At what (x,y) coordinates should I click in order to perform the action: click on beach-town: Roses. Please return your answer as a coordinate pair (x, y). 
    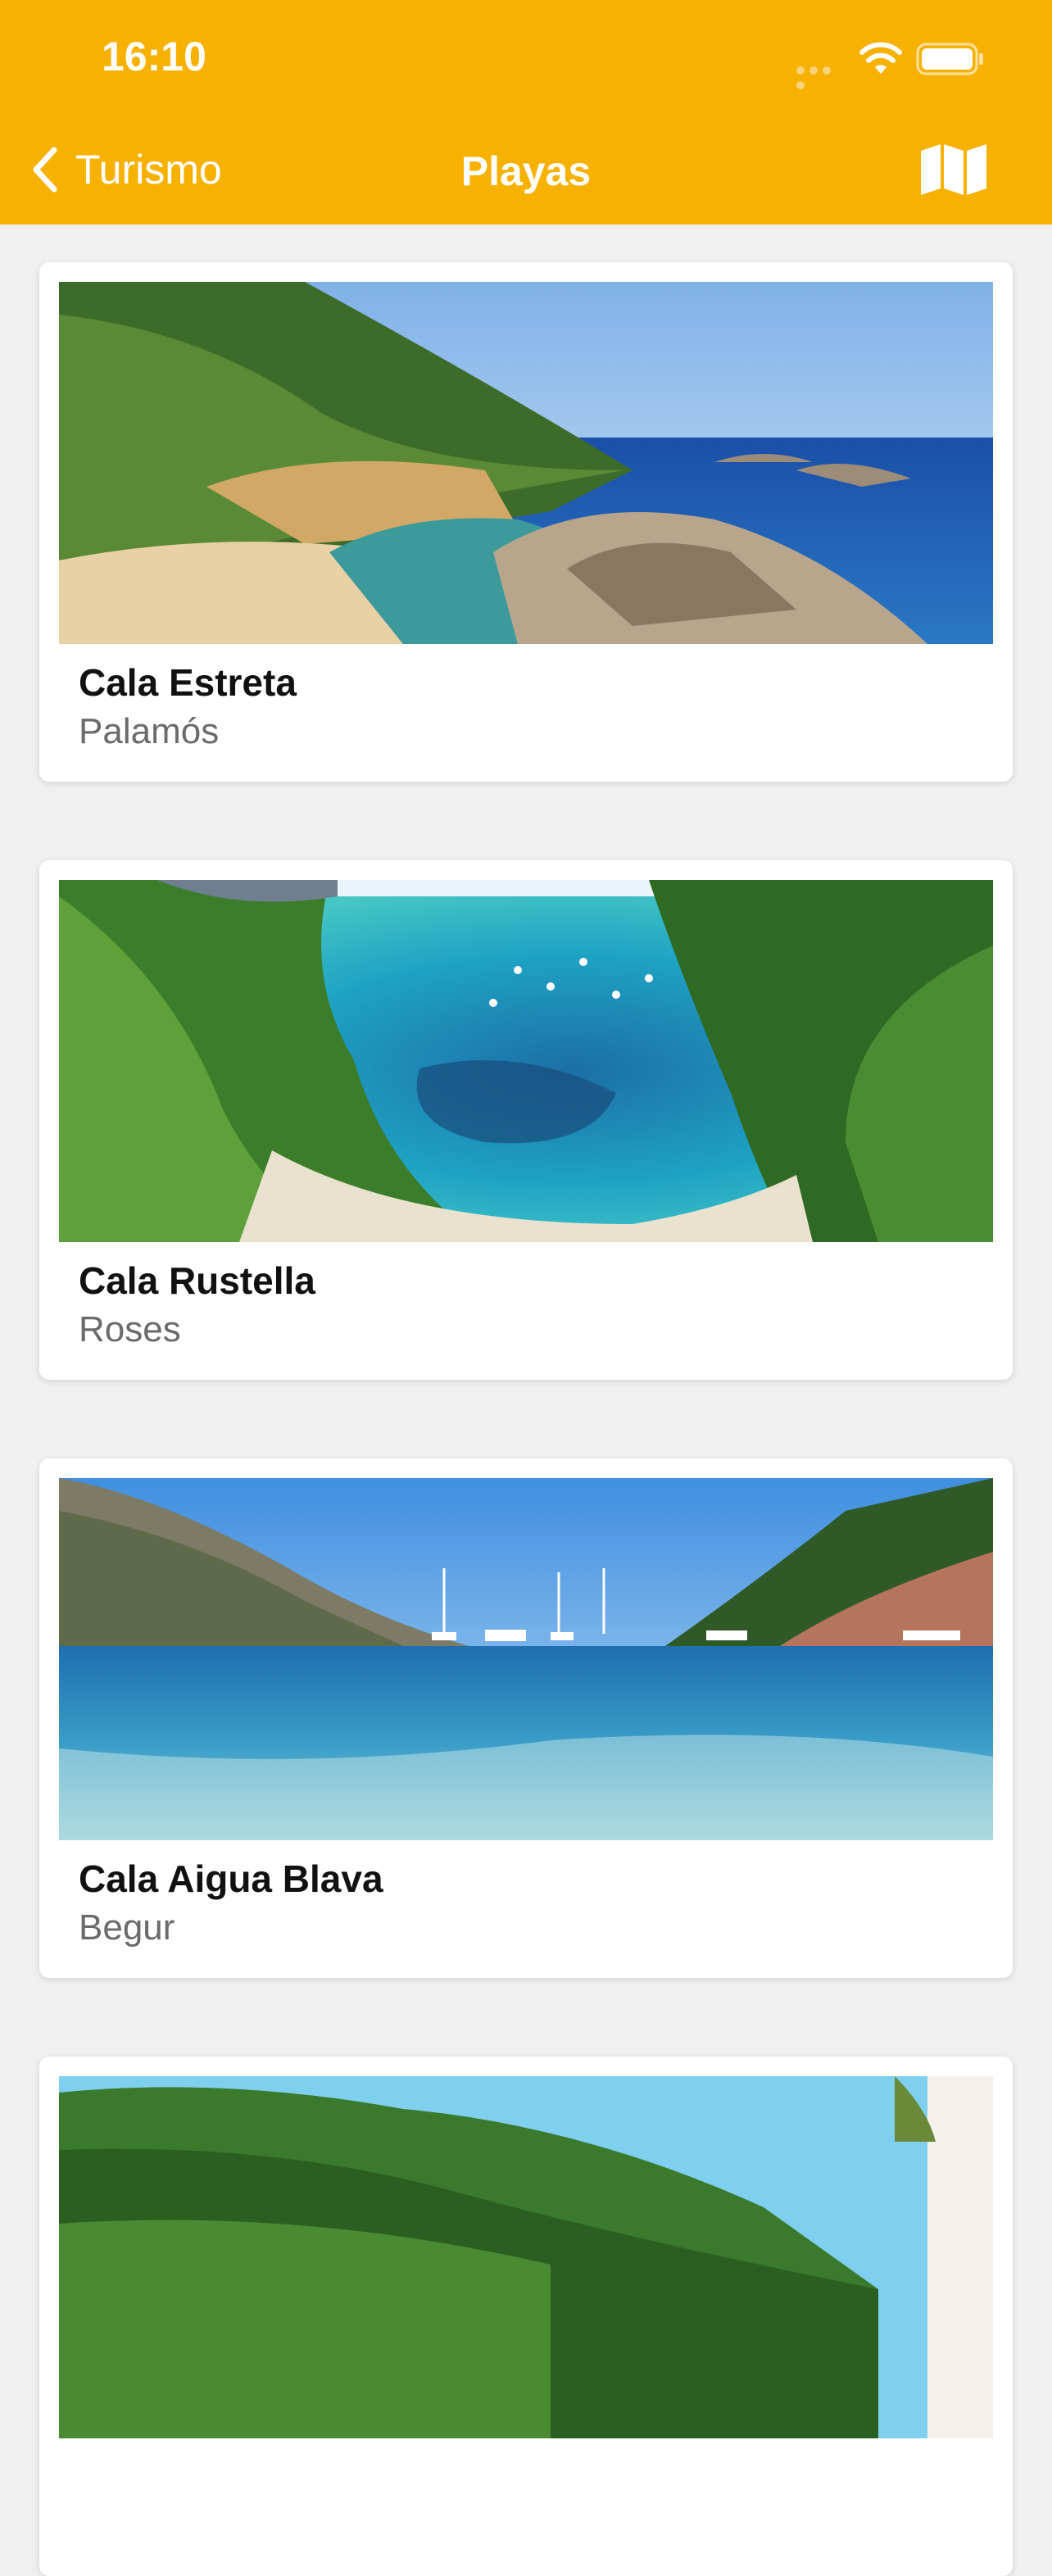
    Looking at the image, I should click on (130, 1329).